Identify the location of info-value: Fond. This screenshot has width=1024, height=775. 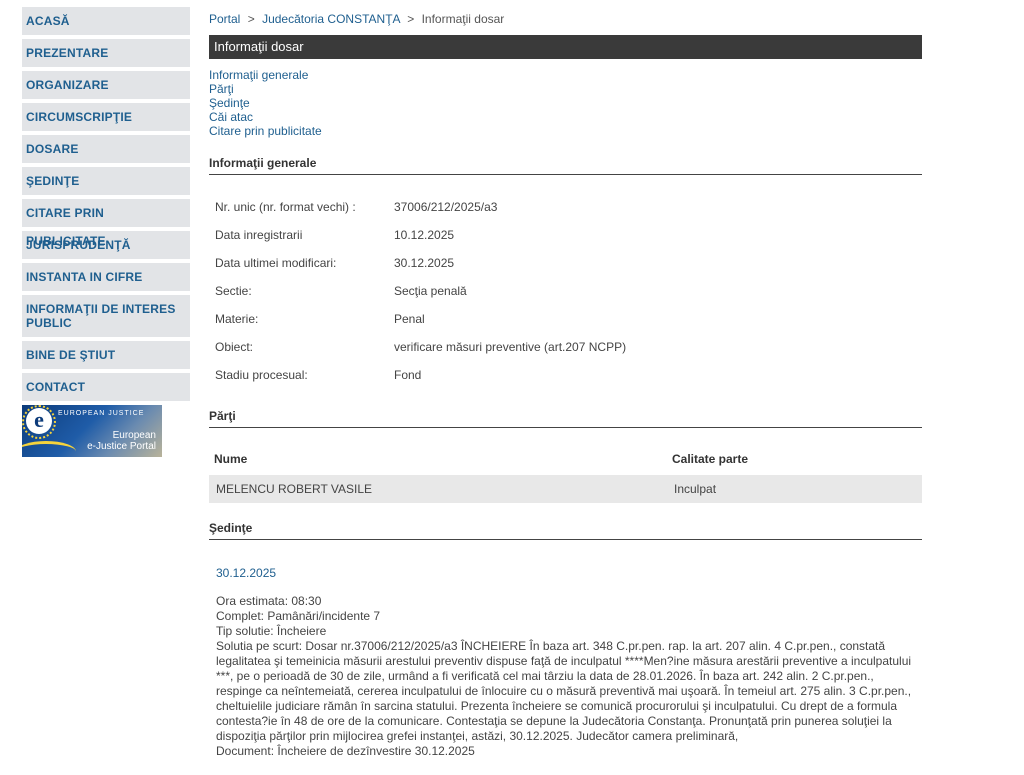
(408, 375).